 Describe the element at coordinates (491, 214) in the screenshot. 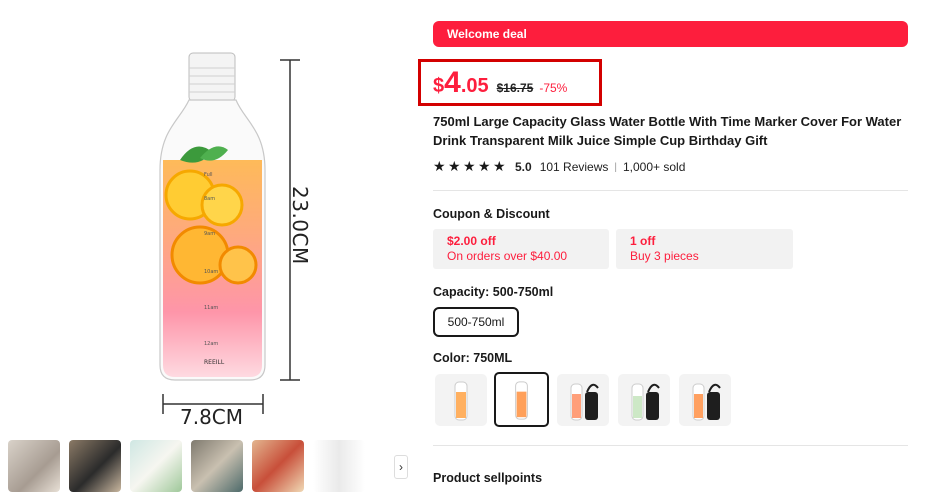

I see `coupon-section-title: Coupon & Discount` at that location.